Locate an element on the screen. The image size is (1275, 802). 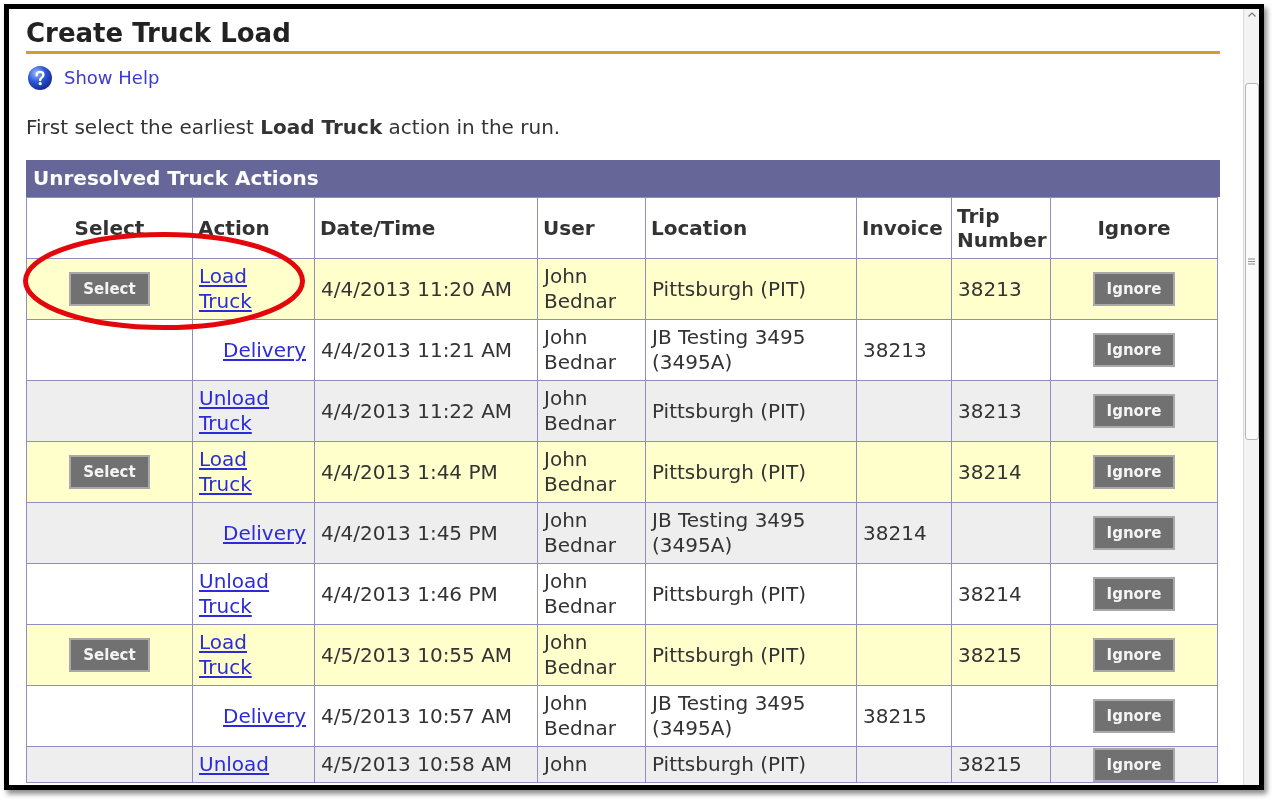
scrollbar-thumb is located at coordinates (1251, 261).